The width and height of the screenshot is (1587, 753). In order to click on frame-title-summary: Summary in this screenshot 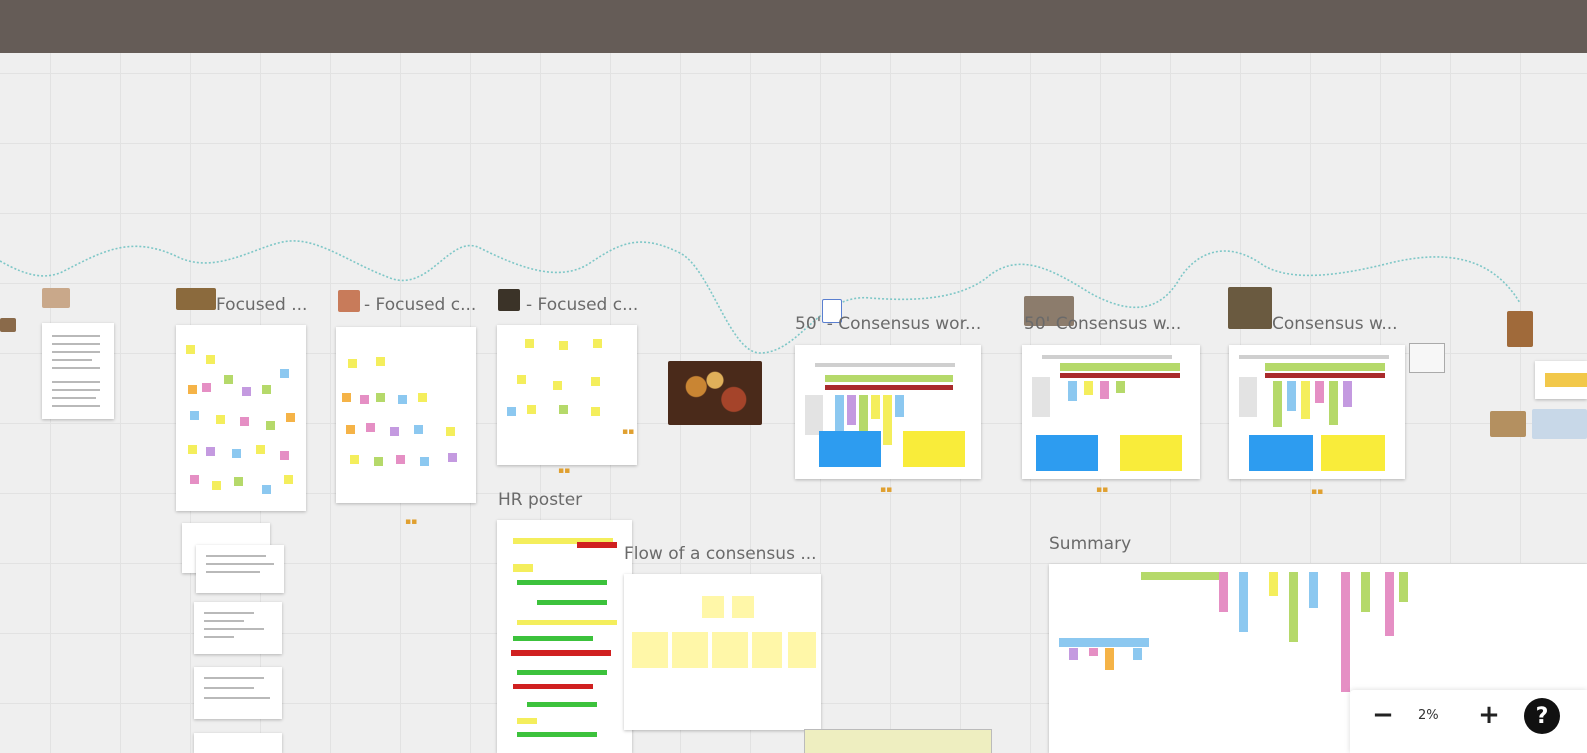, I will do `click(1090, 544)`.